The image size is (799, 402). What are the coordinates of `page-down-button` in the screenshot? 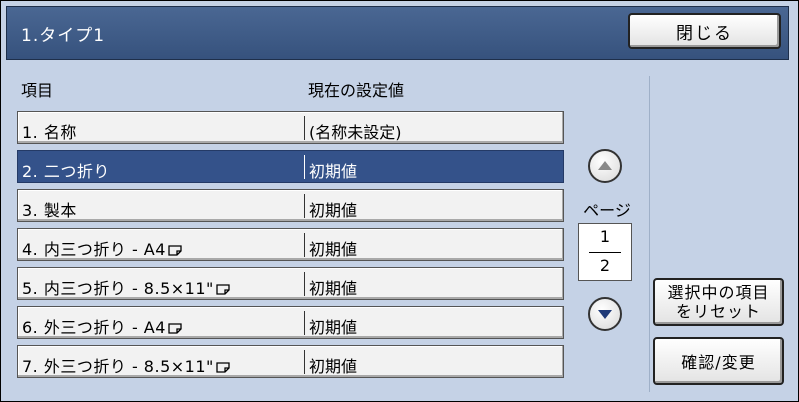 It's located at (605, 314).